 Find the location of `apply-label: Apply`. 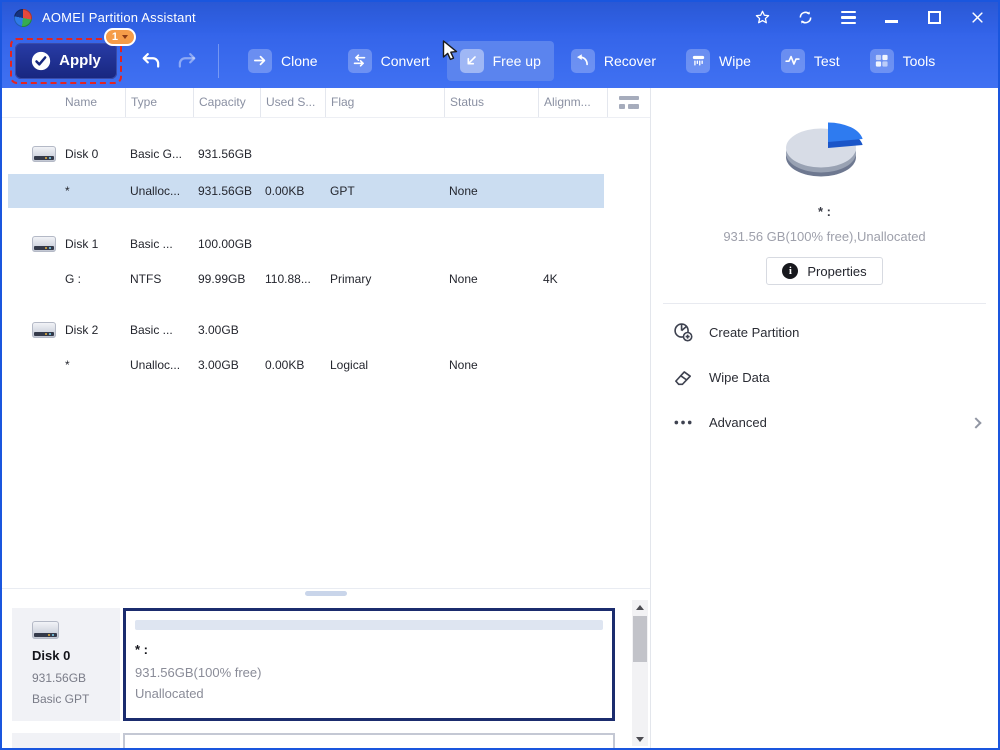

apply-label: Apply is located at coordinates (80, 60).